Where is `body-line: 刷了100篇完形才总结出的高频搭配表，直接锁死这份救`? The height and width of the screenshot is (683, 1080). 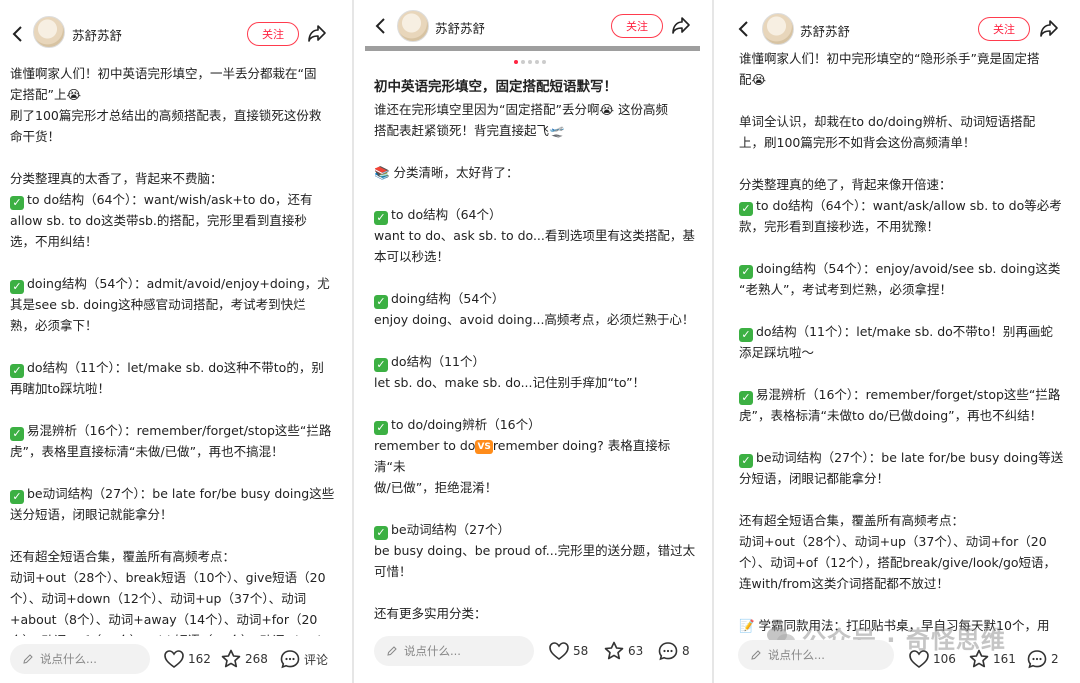 body-line: 刷了100篇完形才总结出的高频搭配表，直接锁死这份救 is located at coordinates (166, 115).